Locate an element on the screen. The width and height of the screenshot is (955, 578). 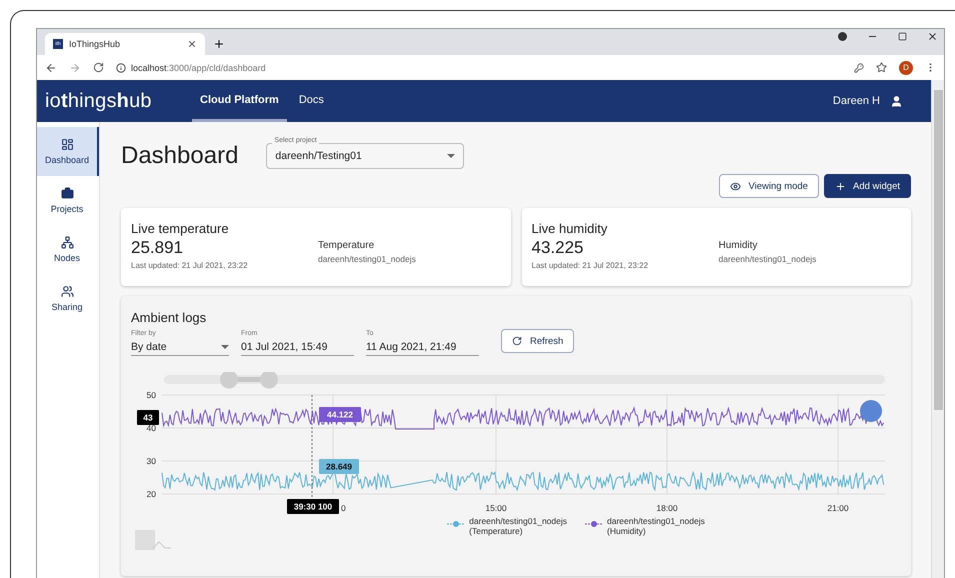
chart-thumbnail-icon is located at coordinates (153, 540).